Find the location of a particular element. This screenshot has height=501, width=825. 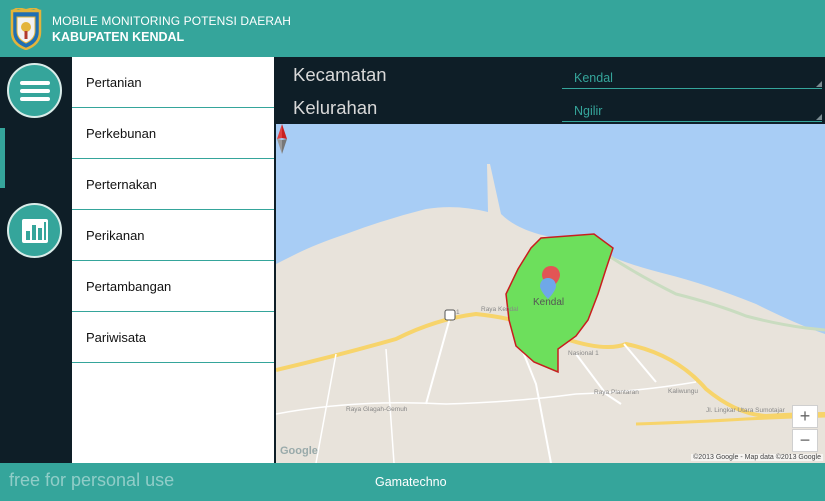

category-item-pertambangan: Pertambangan is located at coordinates (173, 286).